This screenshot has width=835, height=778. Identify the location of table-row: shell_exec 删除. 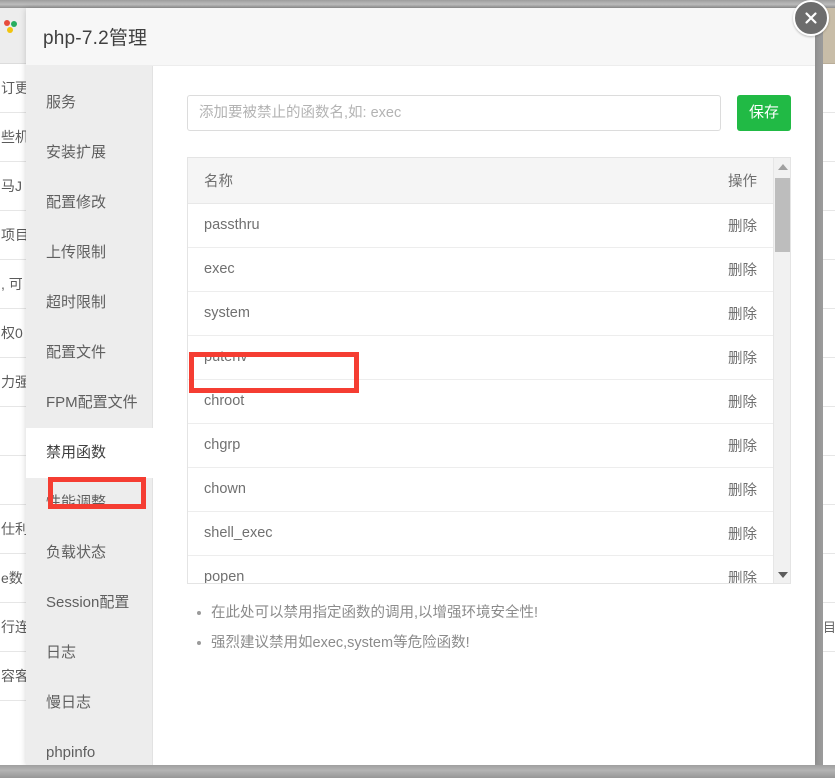
(480, 533).